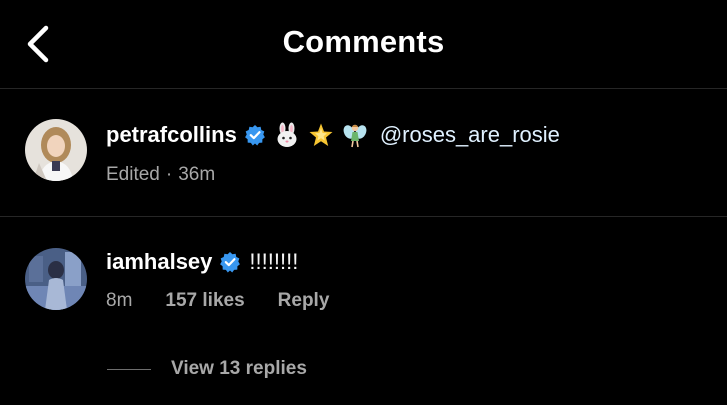 The image size is (727, 405). What do you see at coordinates (171, 135) in the screenshot?
I see `username-link: petrafcollins` at bounding box center [171, 135].